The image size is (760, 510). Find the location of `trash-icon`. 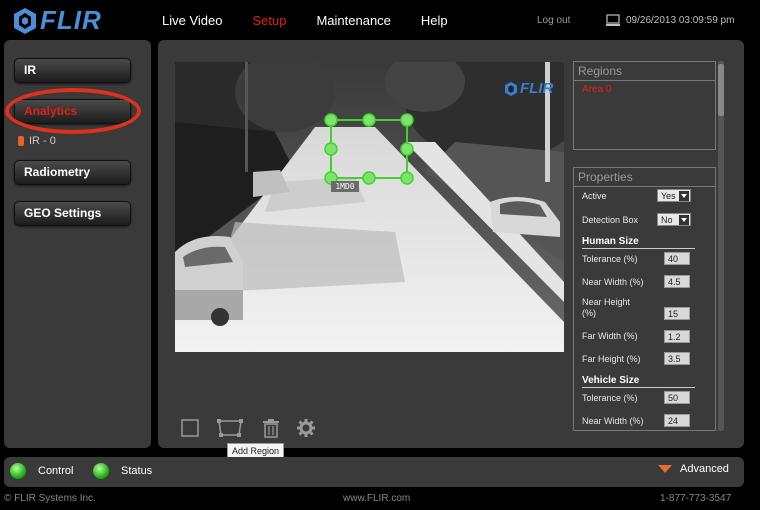

trash-icon is located at coordinates (271, 428).